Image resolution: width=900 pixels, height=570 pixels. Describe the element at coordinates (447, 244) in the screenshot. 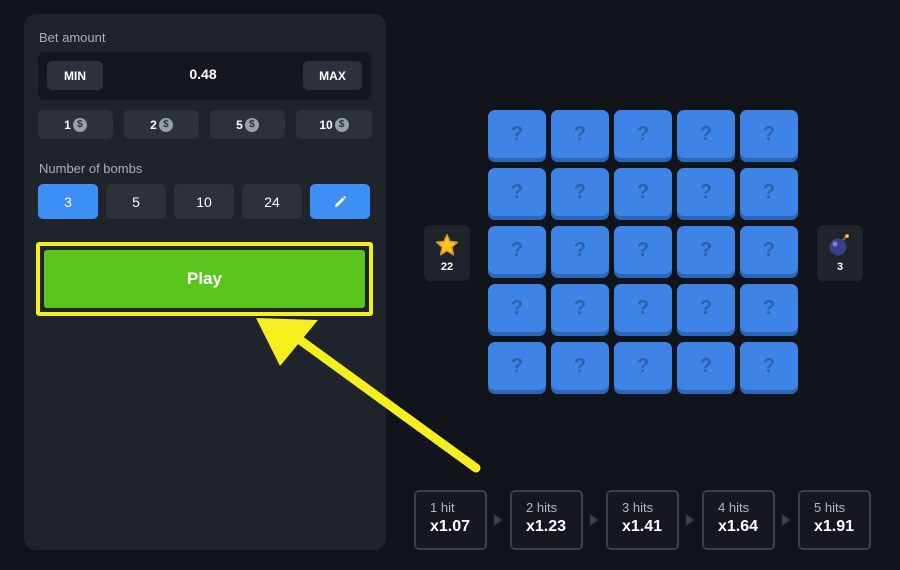

I see `star-icon` at that location.